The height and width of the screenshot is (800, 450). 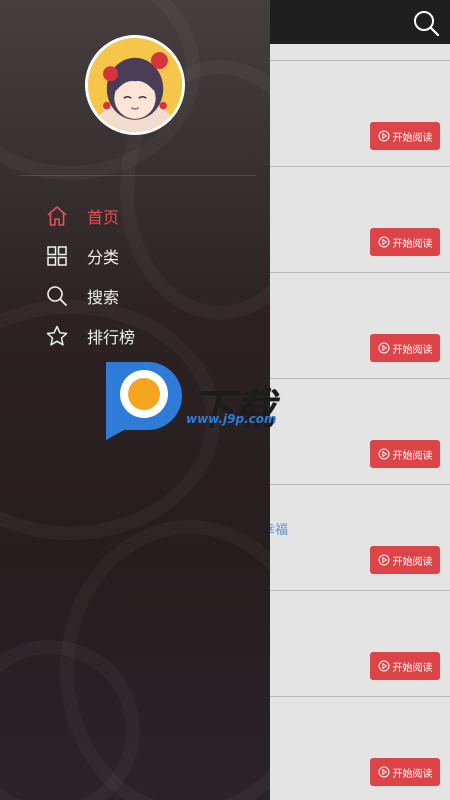 What do you see at coordinates (144, 401) in the screenshot?
I see `watermark-logo-icon` at bounding box center [144, 401].